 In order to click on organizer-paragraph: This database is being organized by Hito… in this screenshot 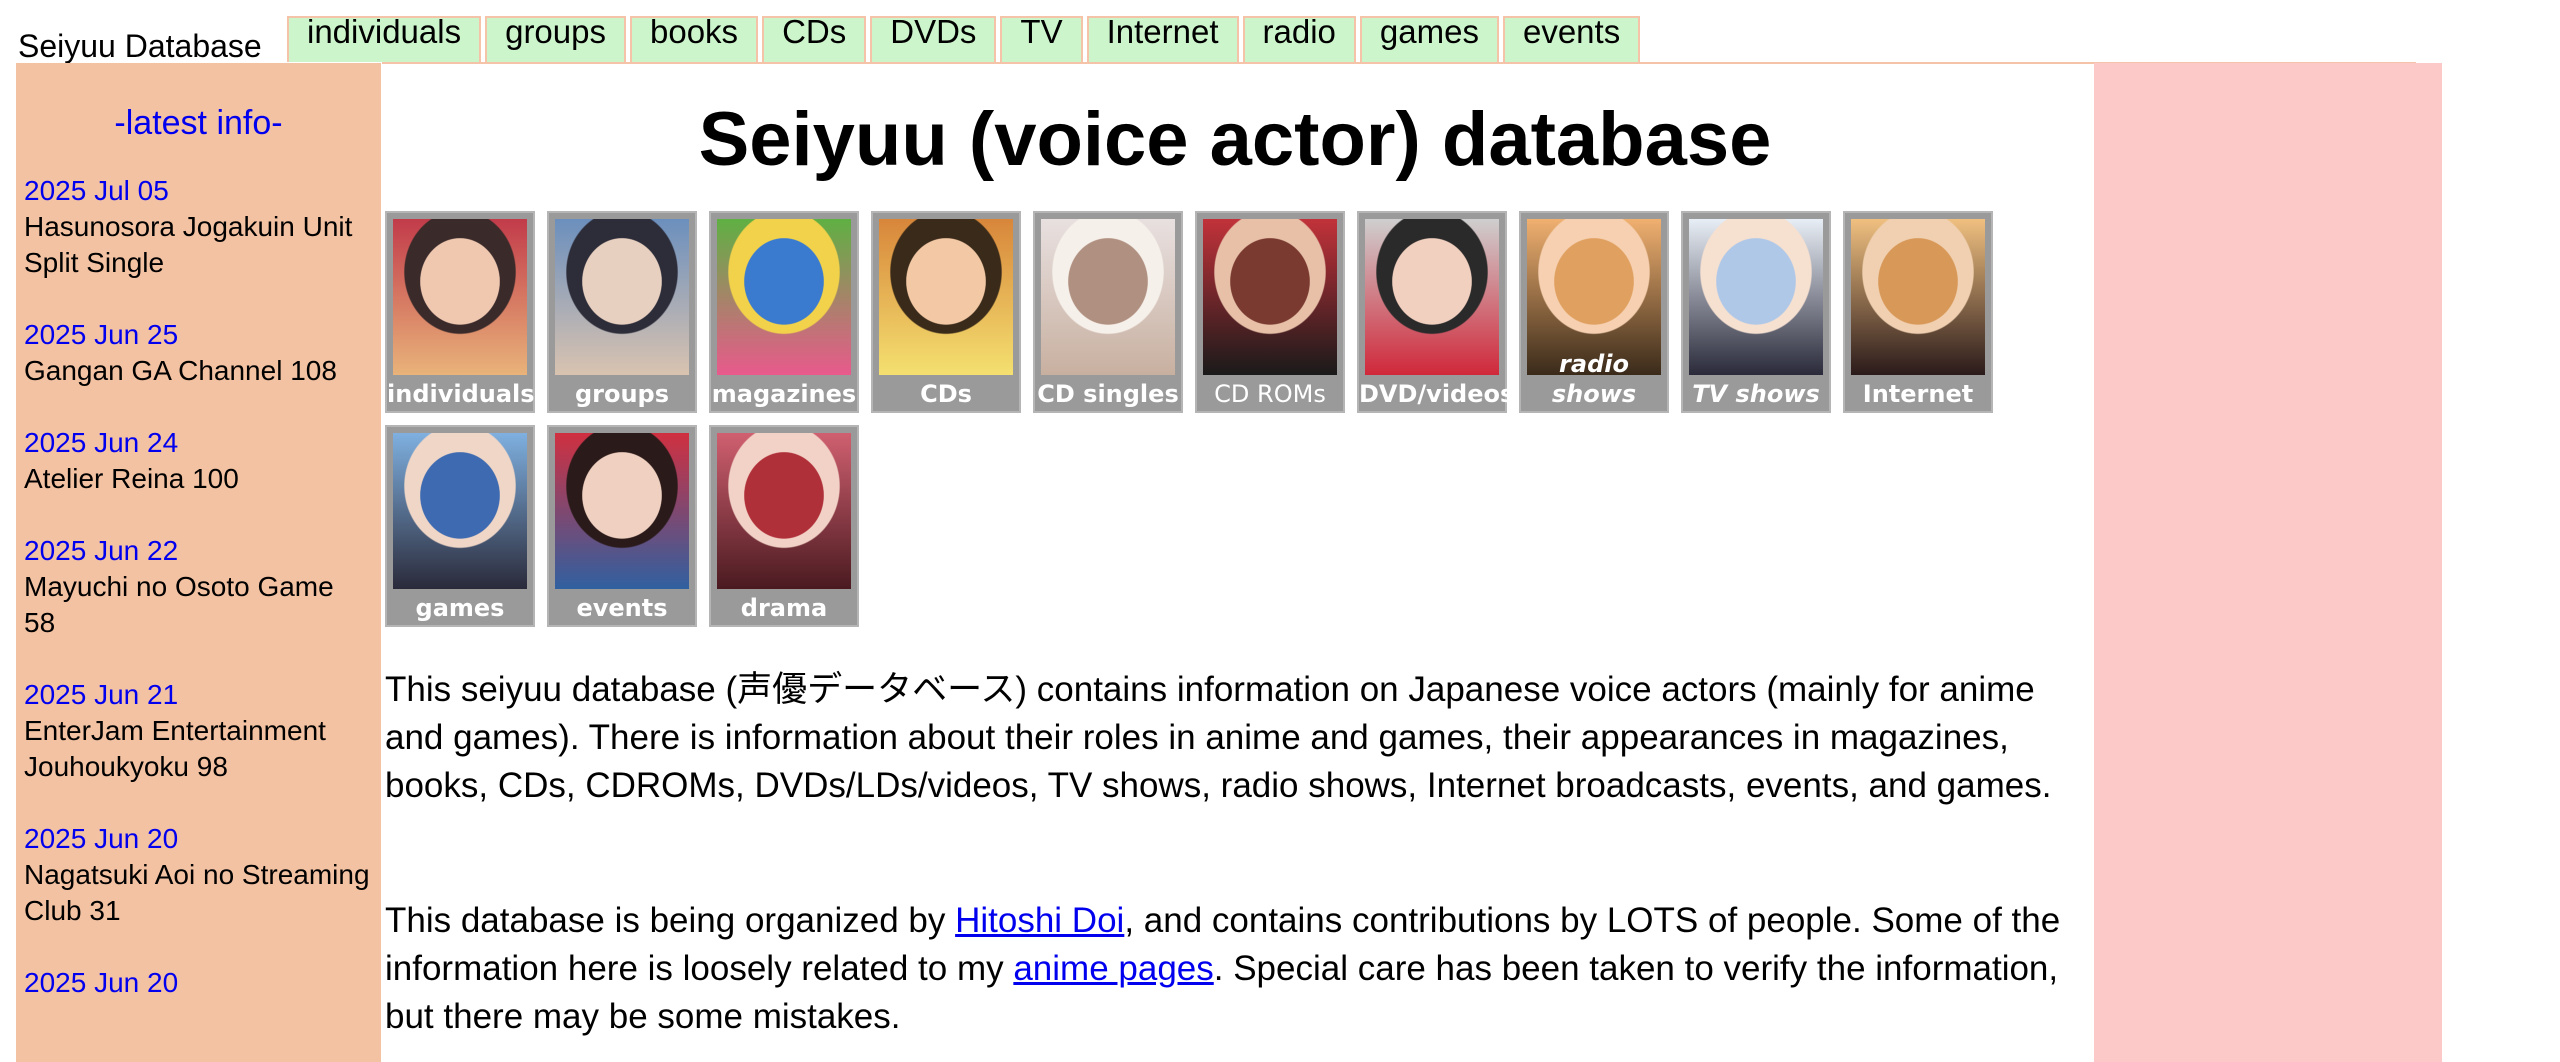, I will do `click(1235, 969)`.